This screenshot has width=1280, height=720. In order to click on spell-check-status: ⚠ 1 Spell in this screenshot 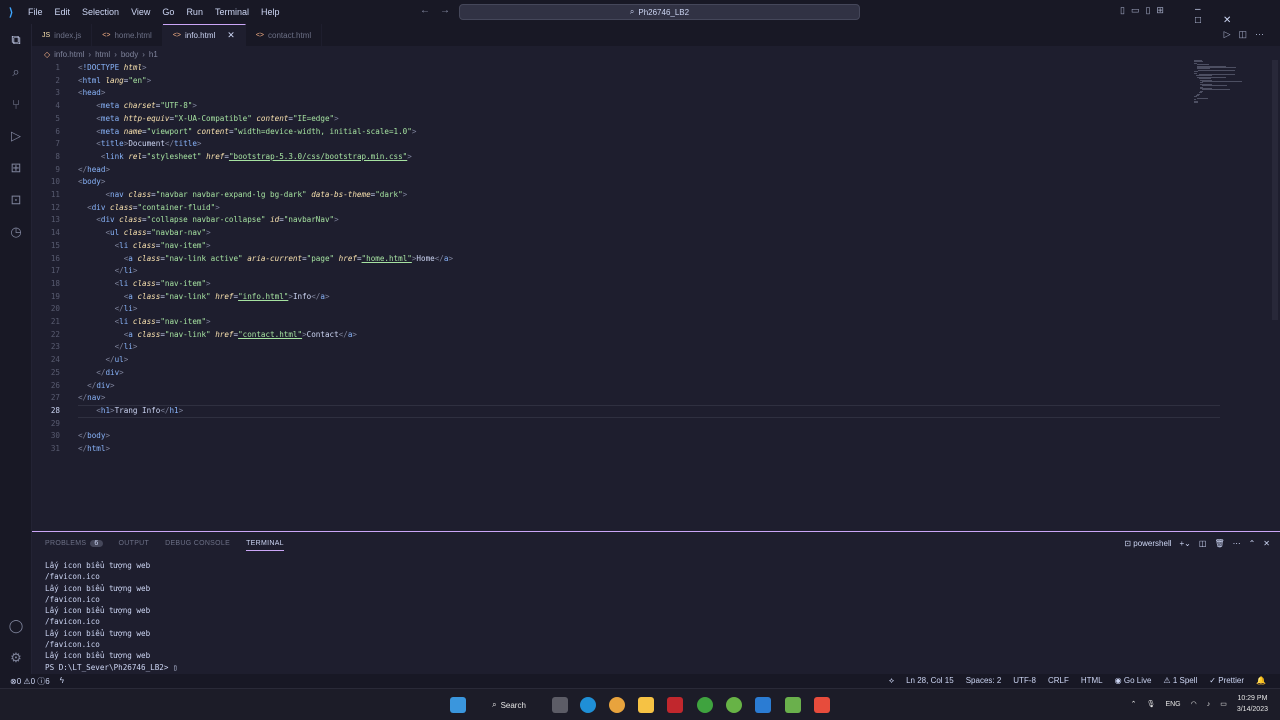, I will do `click(1180, 681)`.